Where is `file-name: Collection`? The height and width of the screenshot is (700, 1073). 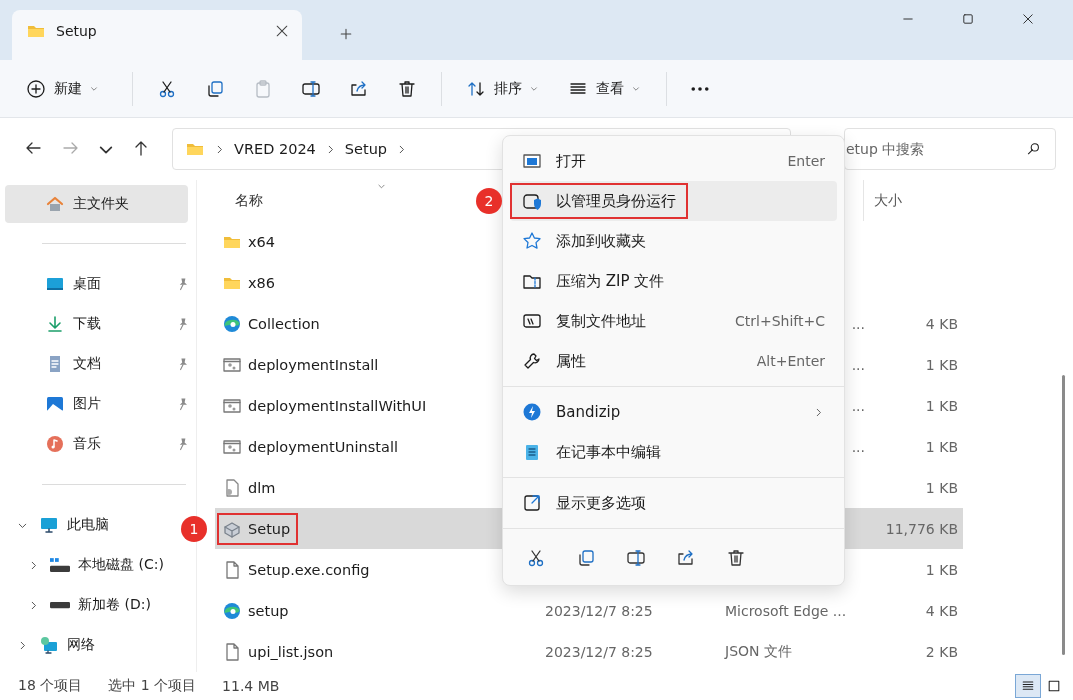 file-name: Collection is located at coordinates (284, 323).